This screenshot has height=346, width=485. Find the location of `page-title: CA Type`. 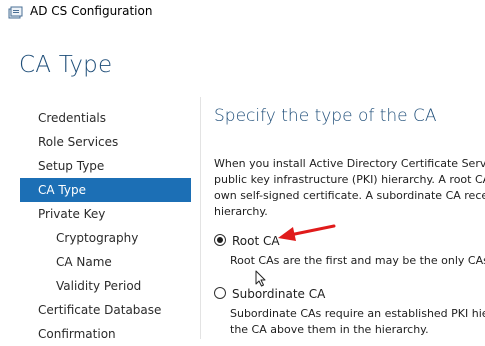

page-title: CA Type is located at coordinates (66, 65).